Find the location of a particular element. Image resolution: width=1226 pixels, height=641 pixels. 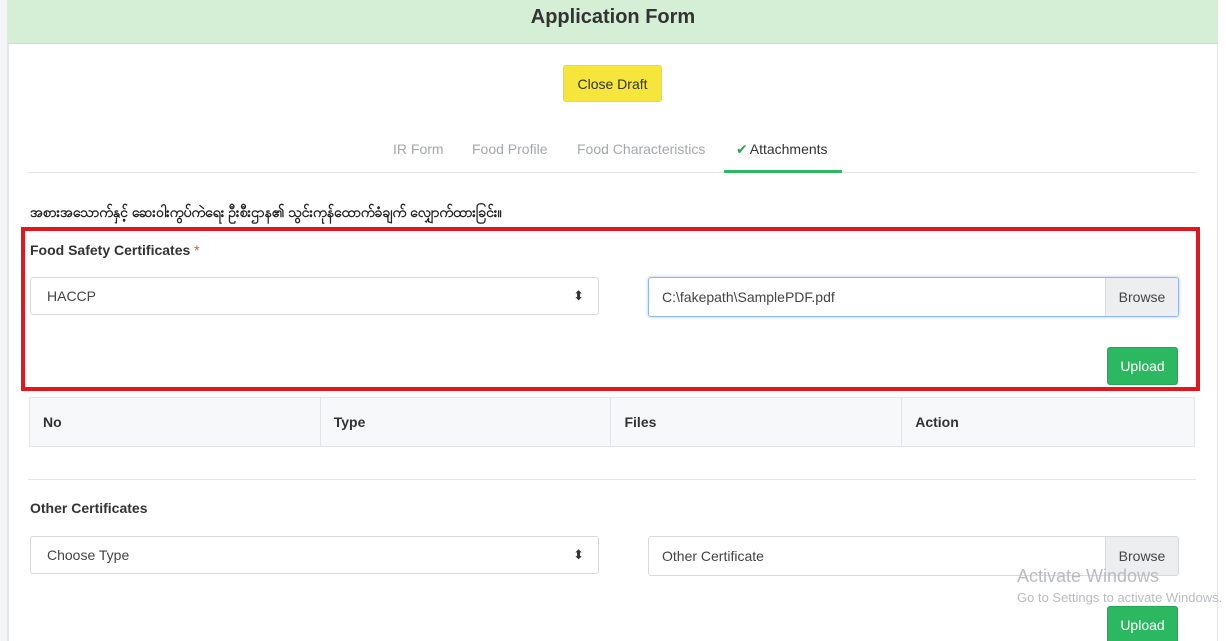

column-header-action: Action is located at coordinates (1048, 422).